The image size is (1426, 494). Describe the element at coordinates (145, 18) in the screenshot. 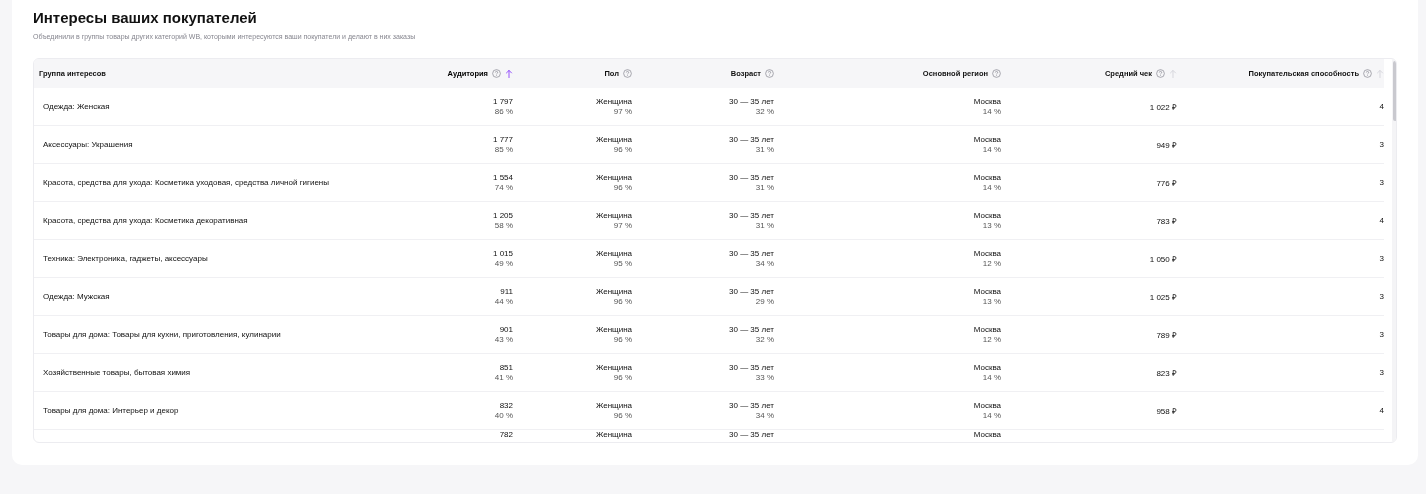

I see `section-title: Интересы ваших покупателей` at that location.